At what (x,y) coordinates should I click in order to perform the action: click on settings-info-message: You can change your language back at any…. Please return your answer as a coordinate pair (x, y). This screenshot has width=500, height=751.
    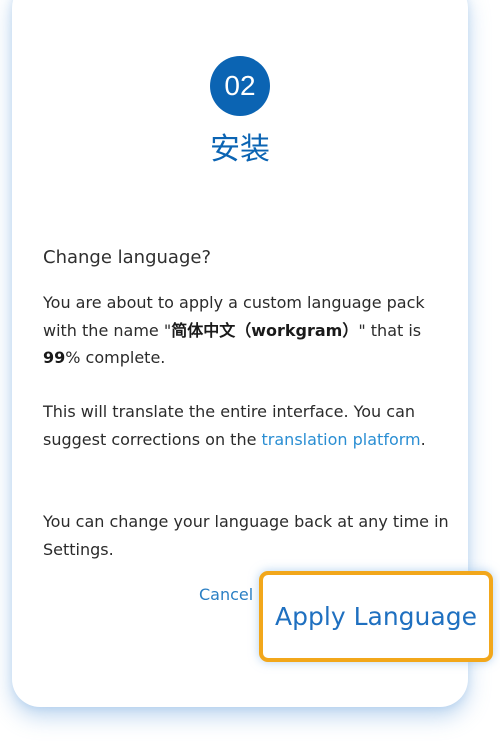
    Looking at the image, I should click on (246, 535).